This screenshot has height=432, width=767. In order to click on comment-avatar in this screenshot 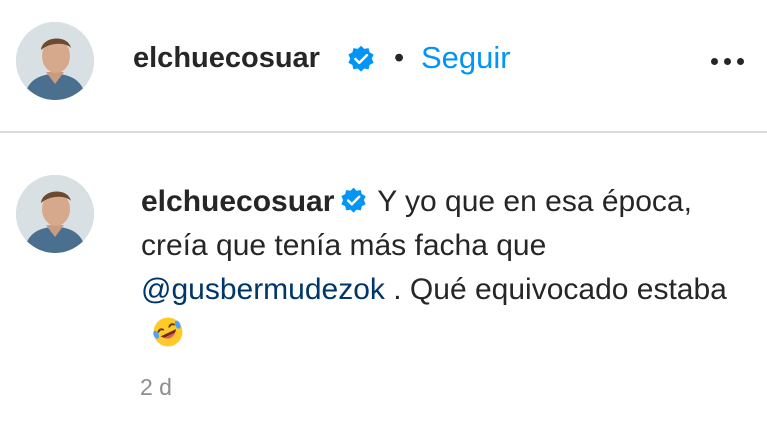, I will do `click(55, 214)`.